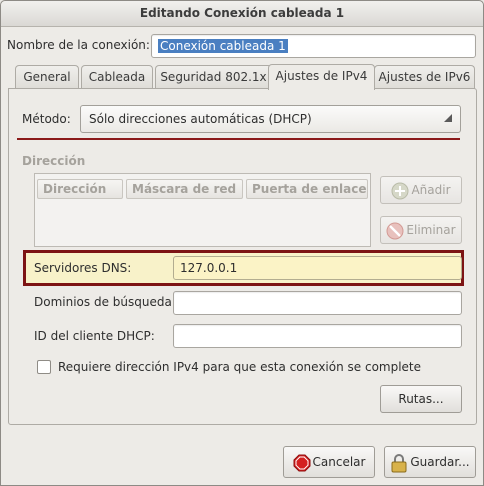  What do you see at coordinates (317, 268) in the screenshot?
I see `dns-servers-input: 127.0.0.1` at bounding box center [317, 268].